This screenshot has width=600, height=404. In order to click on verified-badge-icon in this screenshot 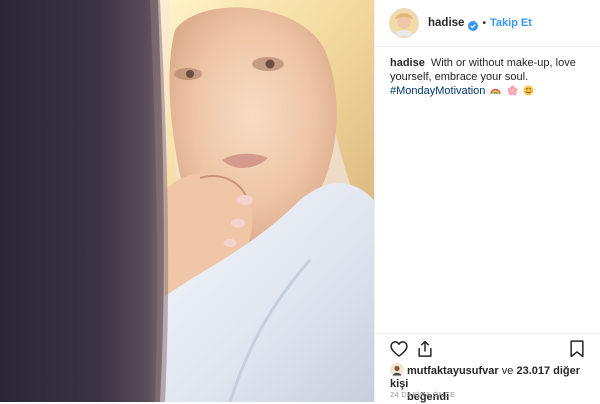, I will do `click(473, 24)`.